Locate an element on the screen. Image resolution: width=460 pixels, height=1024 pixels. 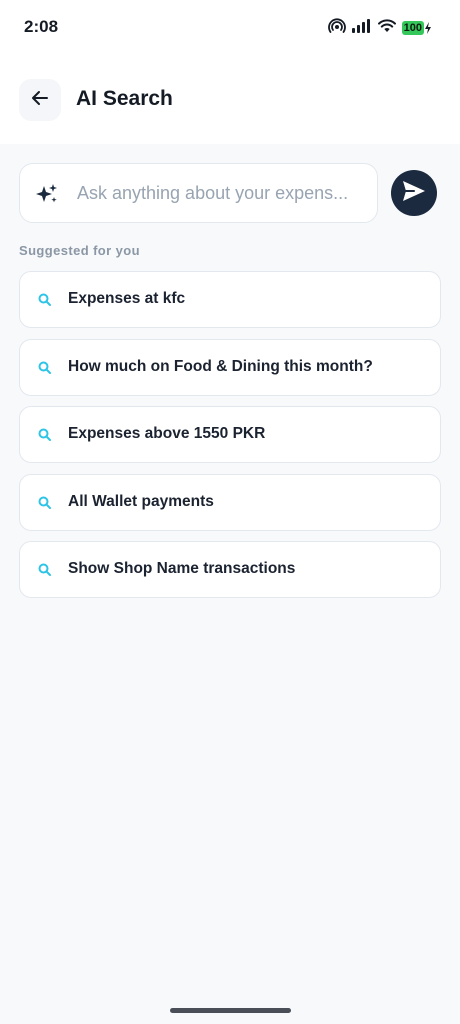
battery-level: 100 is located at coordinates (412, 28).